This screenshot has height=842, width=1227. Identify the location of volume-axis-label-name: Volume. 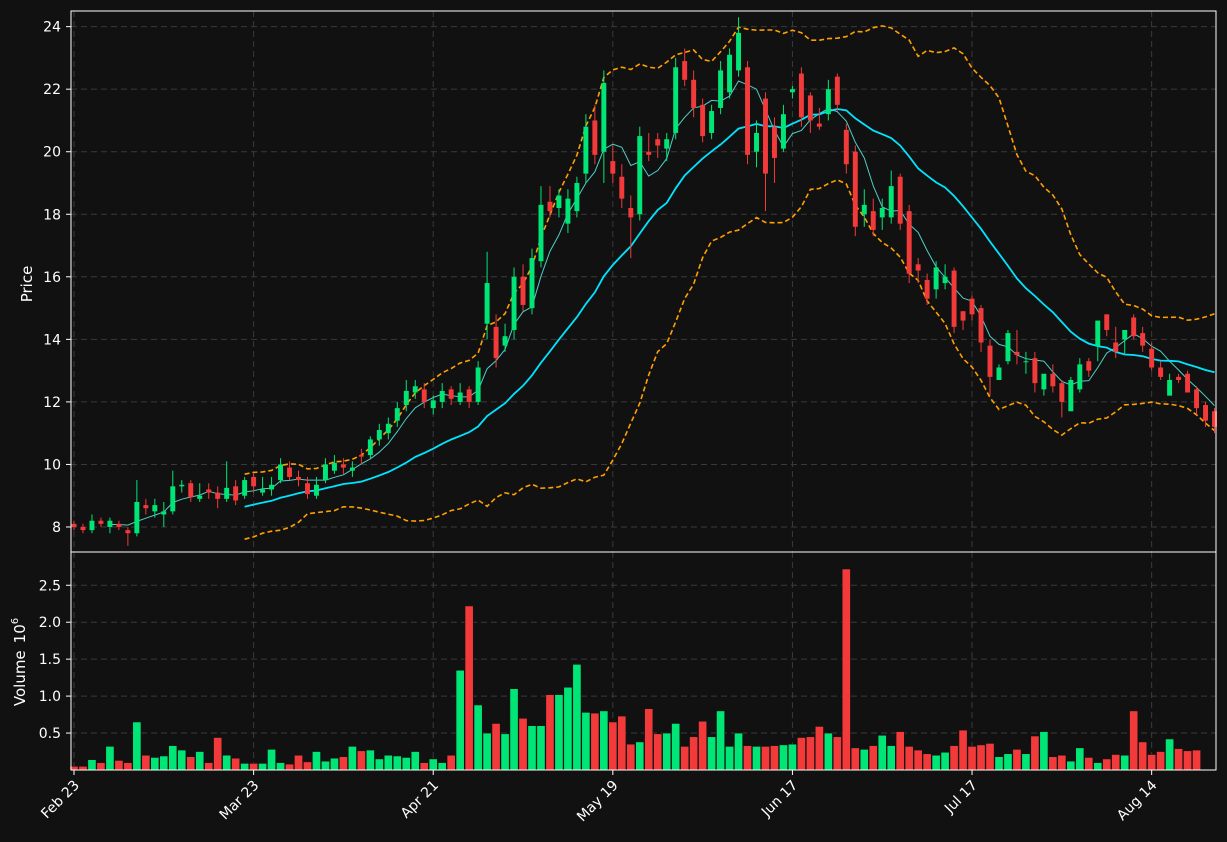
(20, 678).